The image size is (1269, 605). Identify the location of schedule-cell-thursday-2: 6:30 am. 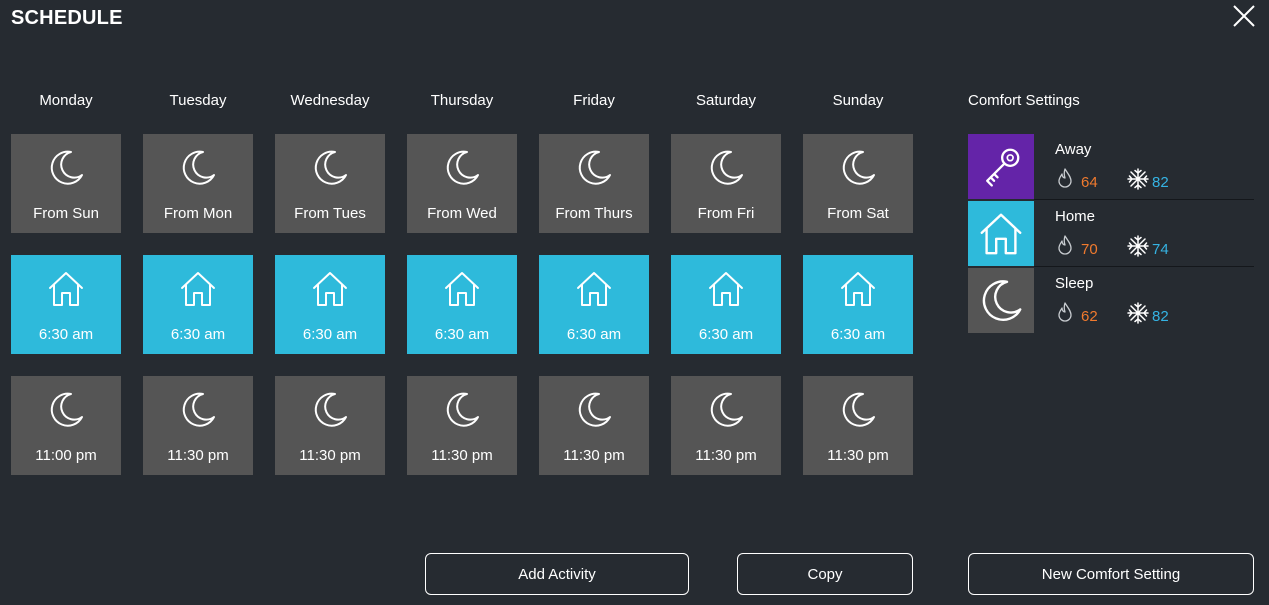
(462, 304).